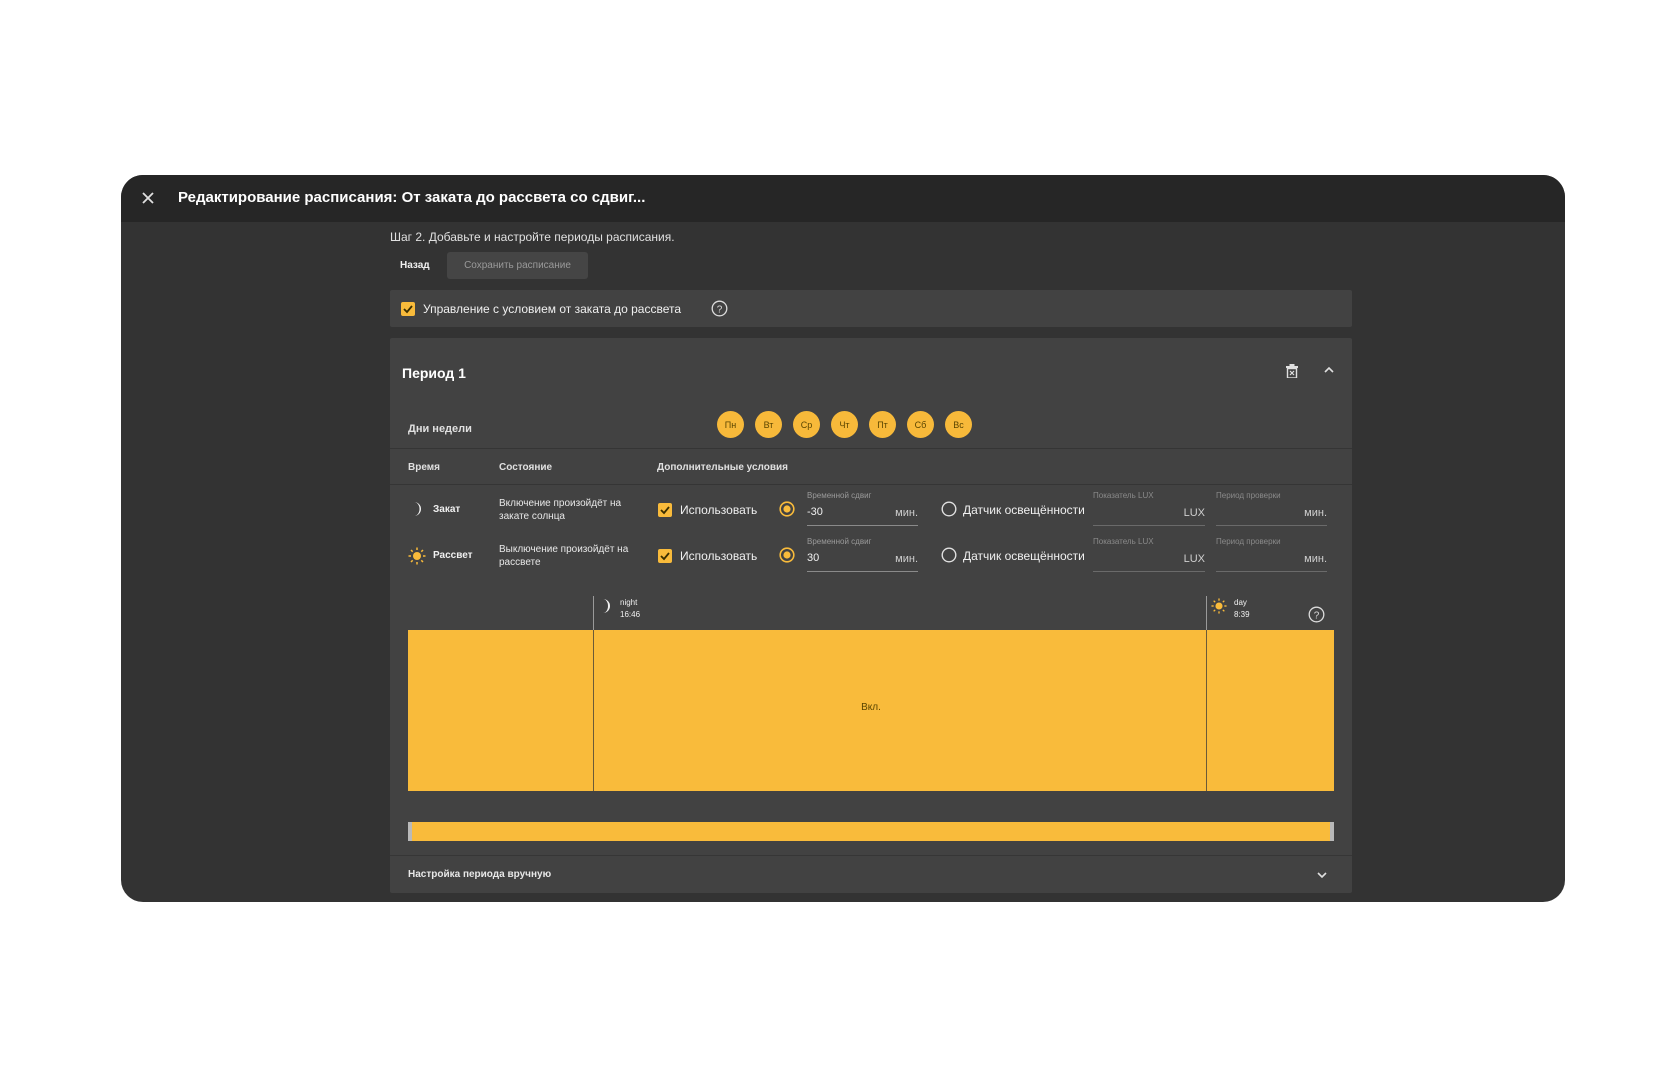  Describe the element at coordinates (871, 874) in the screenshot. I see `manual-period-setting: Настройка периода вручную` at that location.